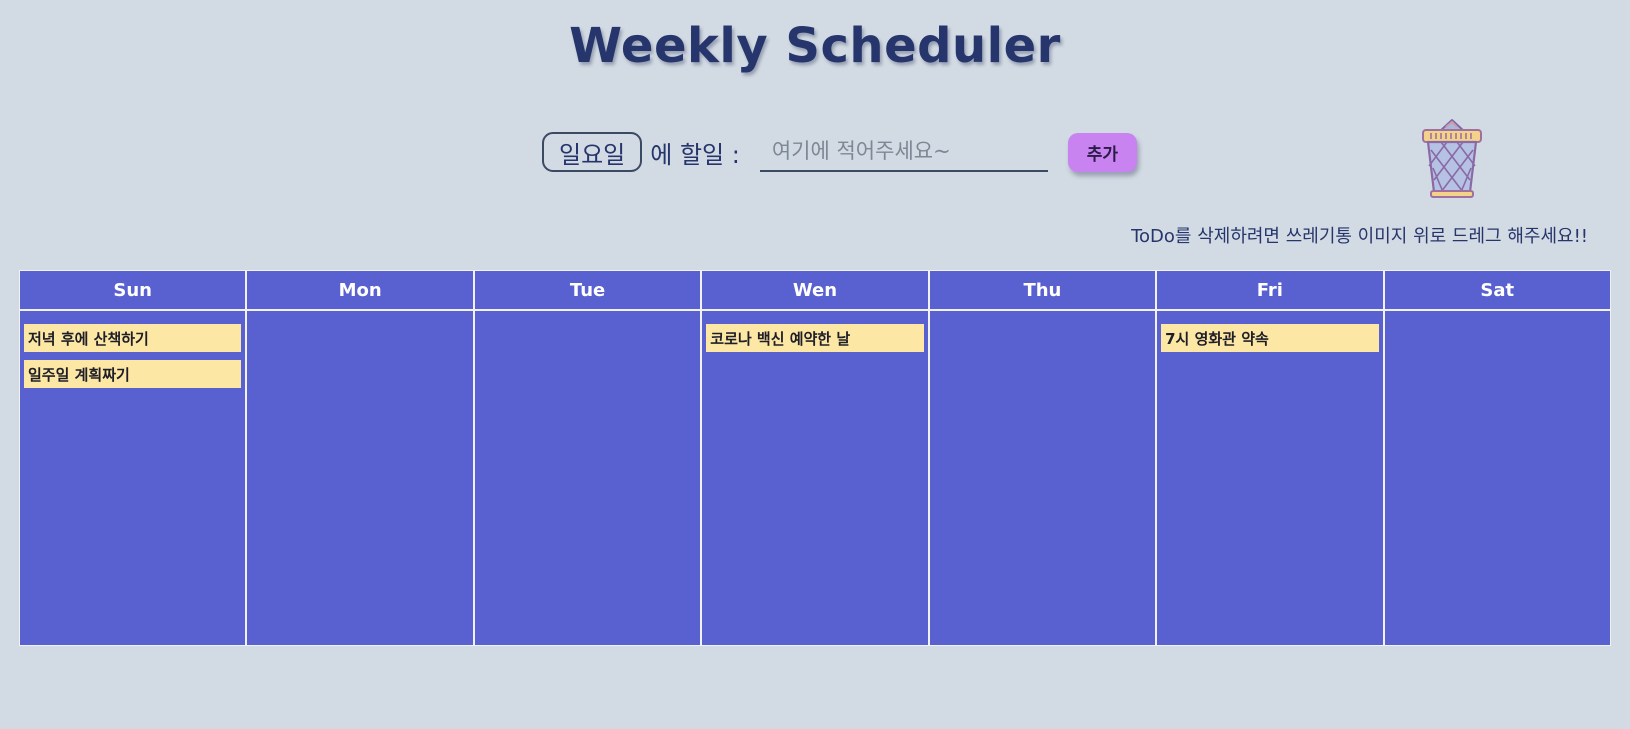  I want to click on day-header: Wen, so click(815, 290).